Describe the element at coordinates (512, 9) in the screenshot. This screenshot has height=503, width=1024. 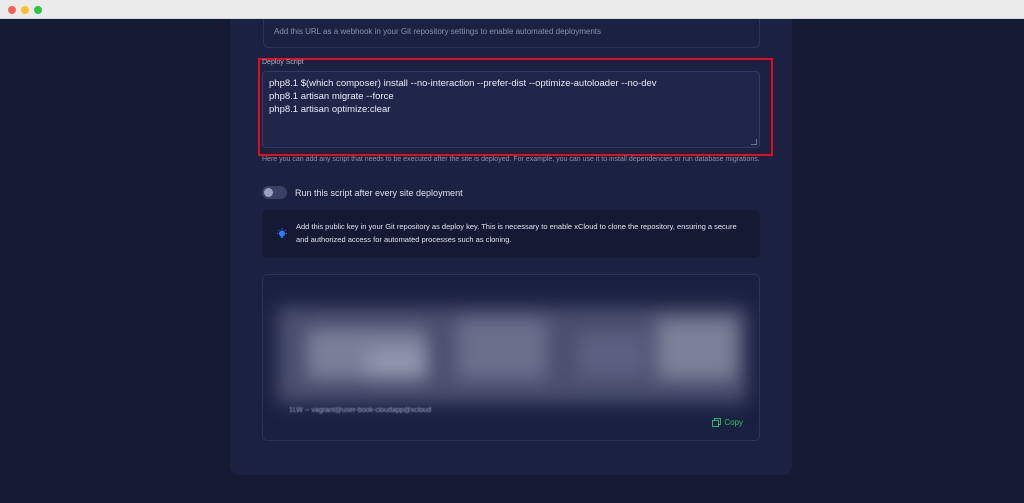
I see `browser-titlebar` at that location.